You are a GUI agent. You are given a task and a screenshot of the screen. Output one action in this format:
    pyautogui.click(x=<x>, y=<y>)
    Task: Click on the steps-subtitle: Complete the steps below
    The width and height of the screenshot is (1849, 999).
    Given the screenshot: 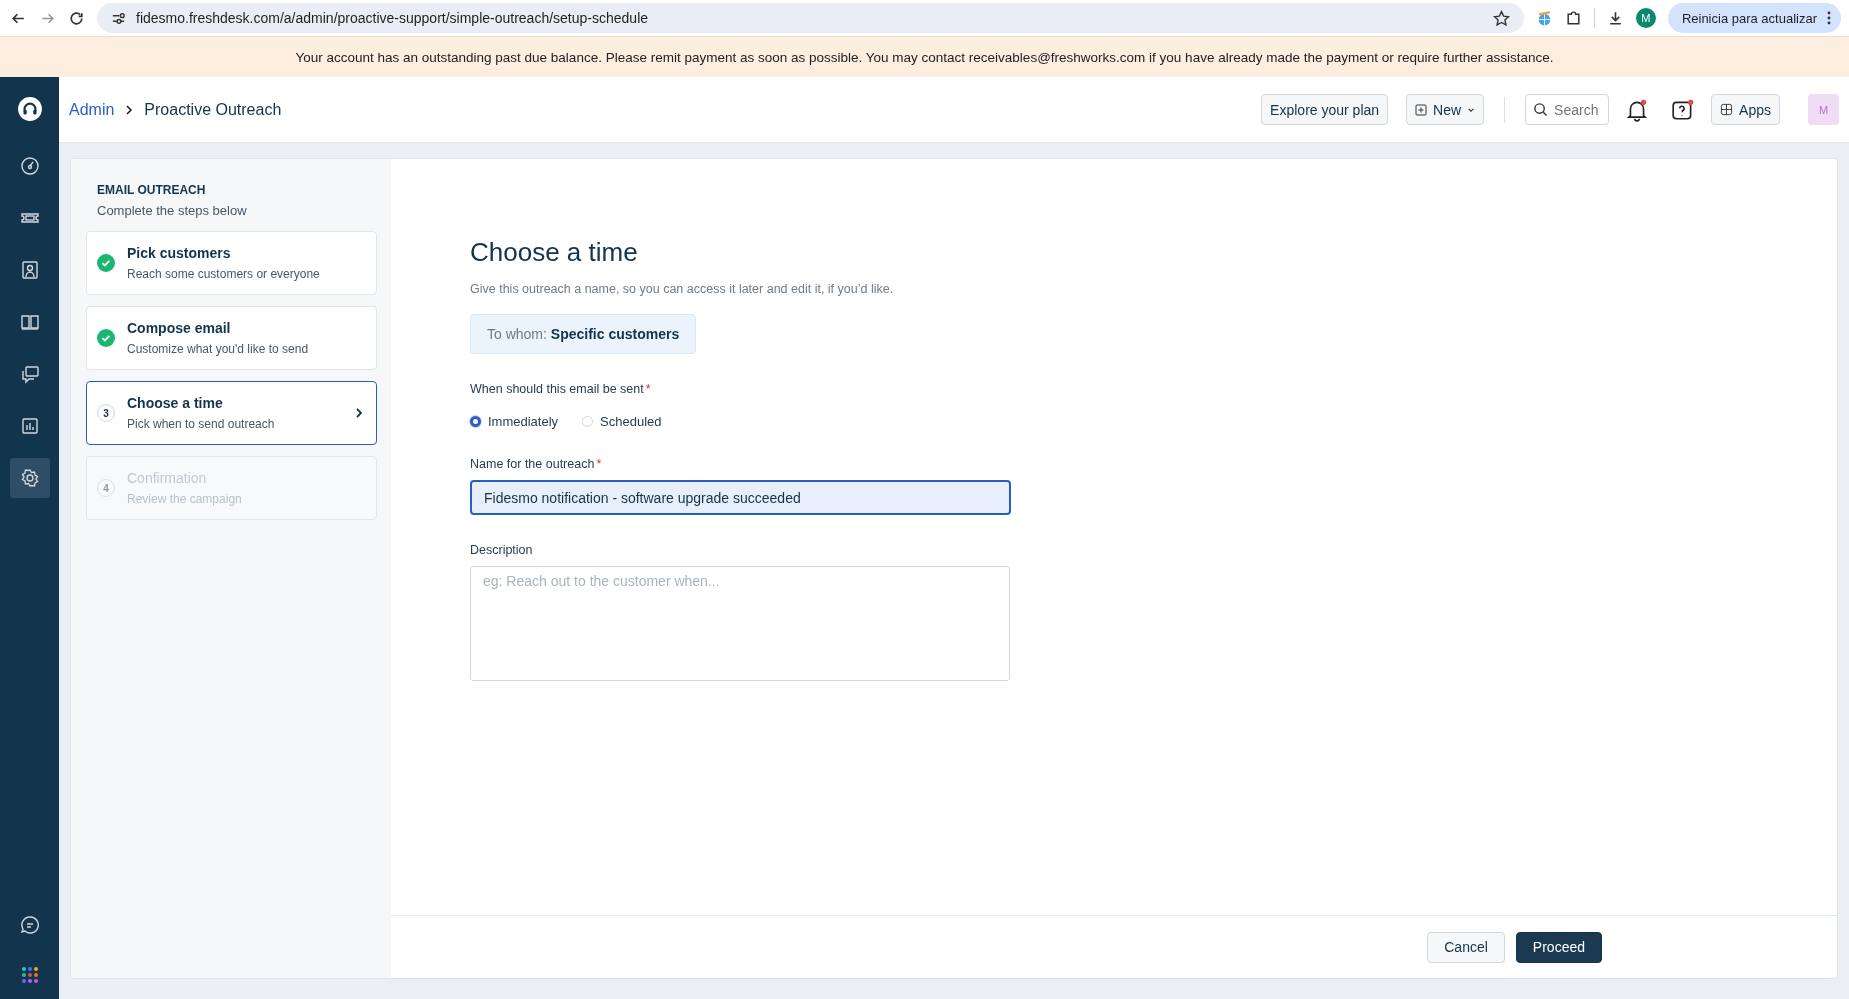 What is the action you would take?
    pyautogui.click(x=172, y=210)
    